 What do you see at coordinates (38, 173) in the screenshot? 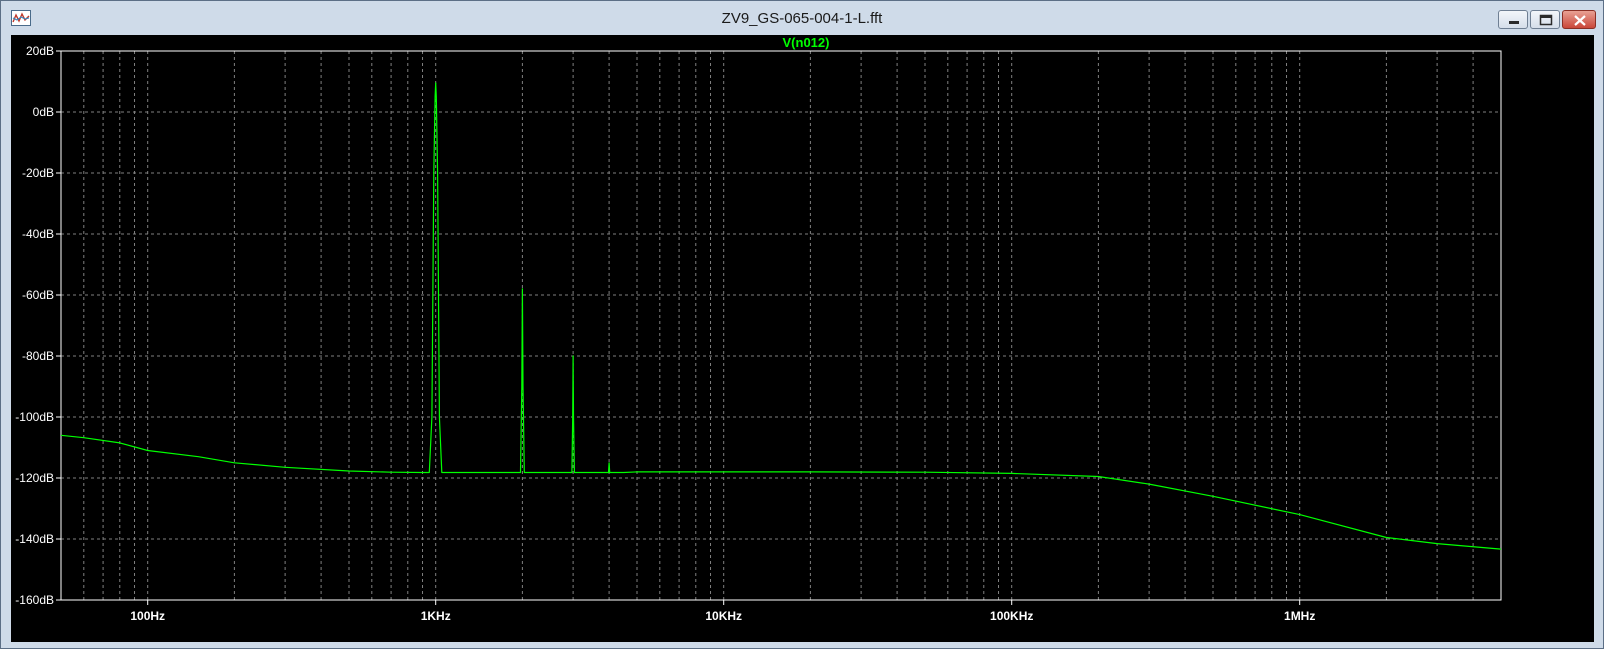
I see `y-tick-label: -20dB` at bounding box center [38, 173].